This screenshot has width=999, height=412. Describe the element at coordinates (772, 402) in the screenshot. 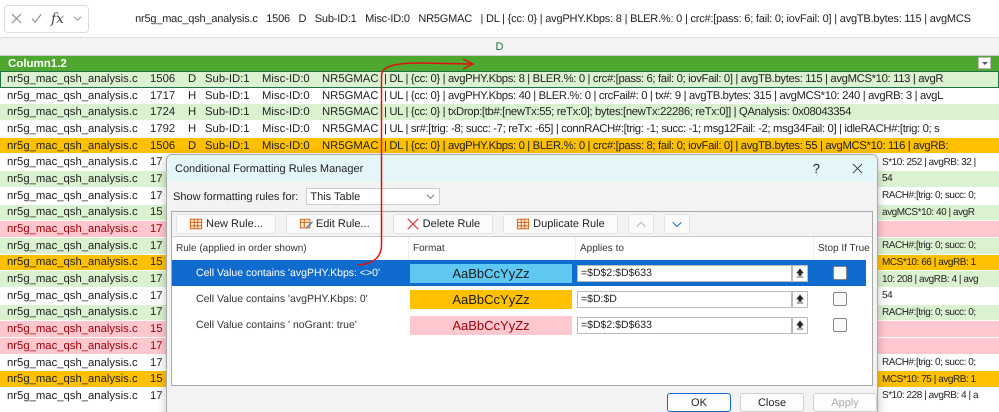

I see `dialog-button: Close` at that location.